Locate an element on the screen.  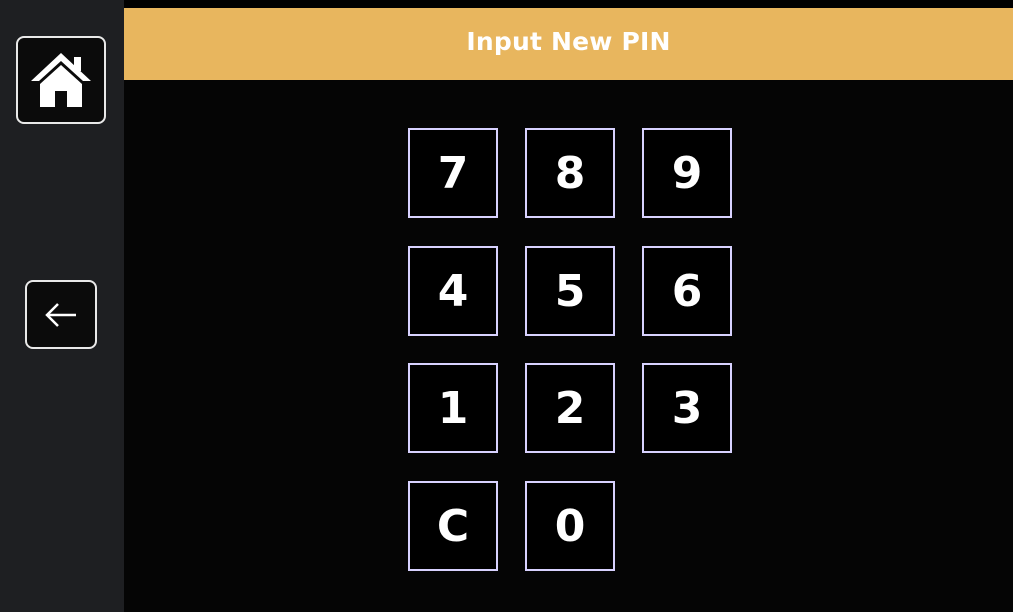
key-3: 3 is located at coordinates (687, 408).